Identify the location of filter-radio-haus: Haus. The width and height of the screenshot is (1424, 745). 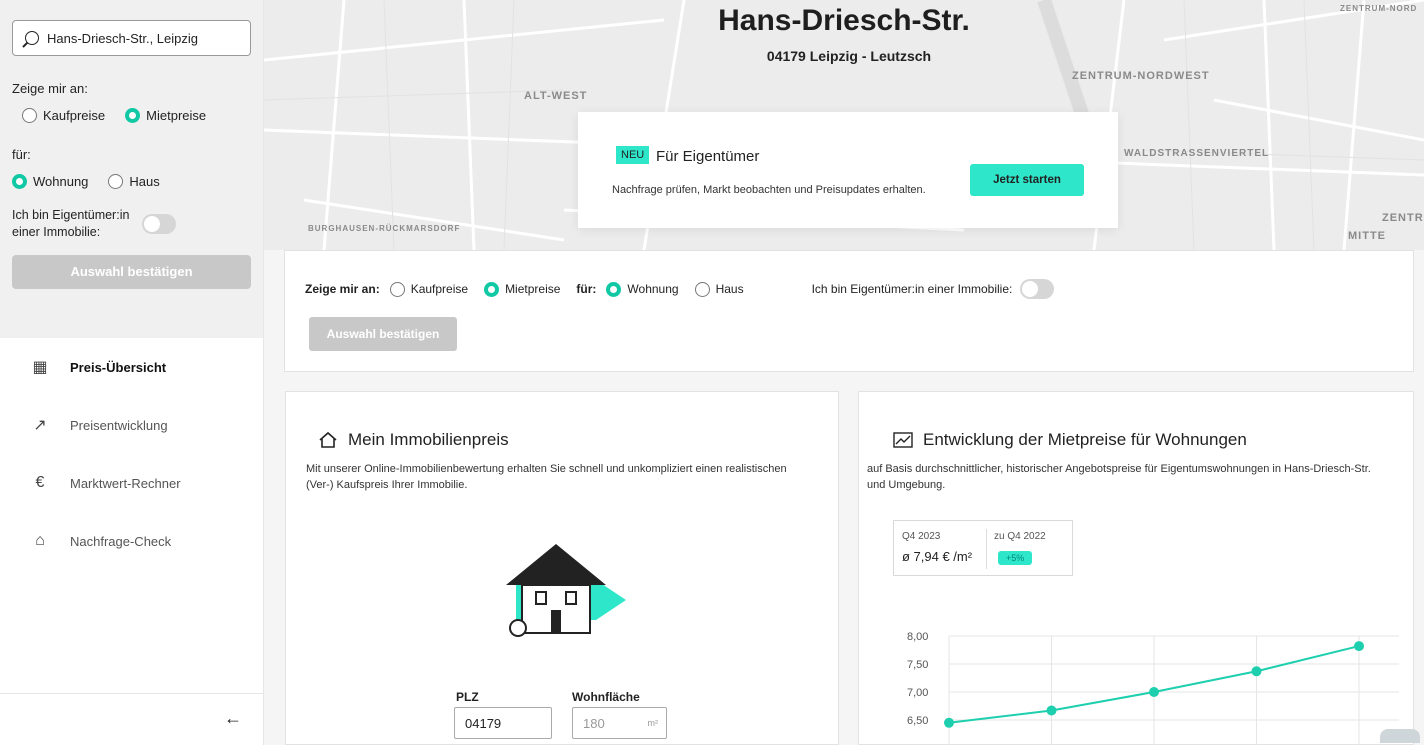
(719, 289).